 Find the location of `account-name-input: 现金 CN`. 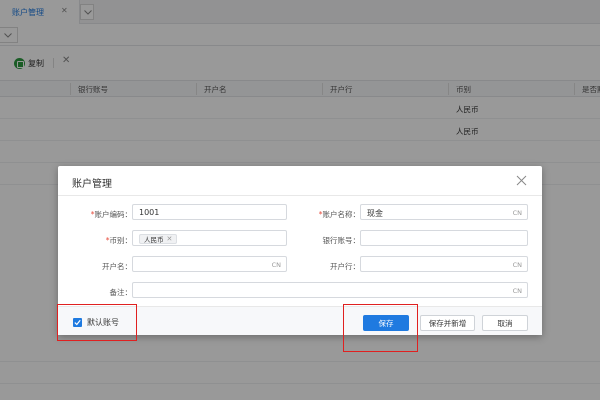

account-name-input: 现金 CN is located at coordinates (444, 212).